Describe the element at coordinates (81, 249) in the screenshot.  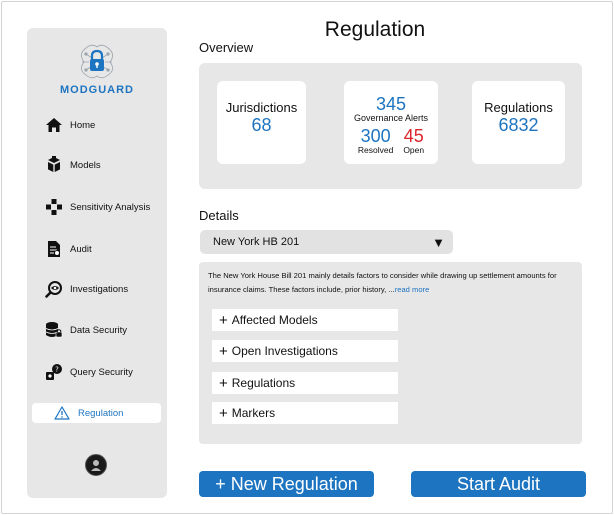
I see `sidebar-item-label: Audit` at that location.